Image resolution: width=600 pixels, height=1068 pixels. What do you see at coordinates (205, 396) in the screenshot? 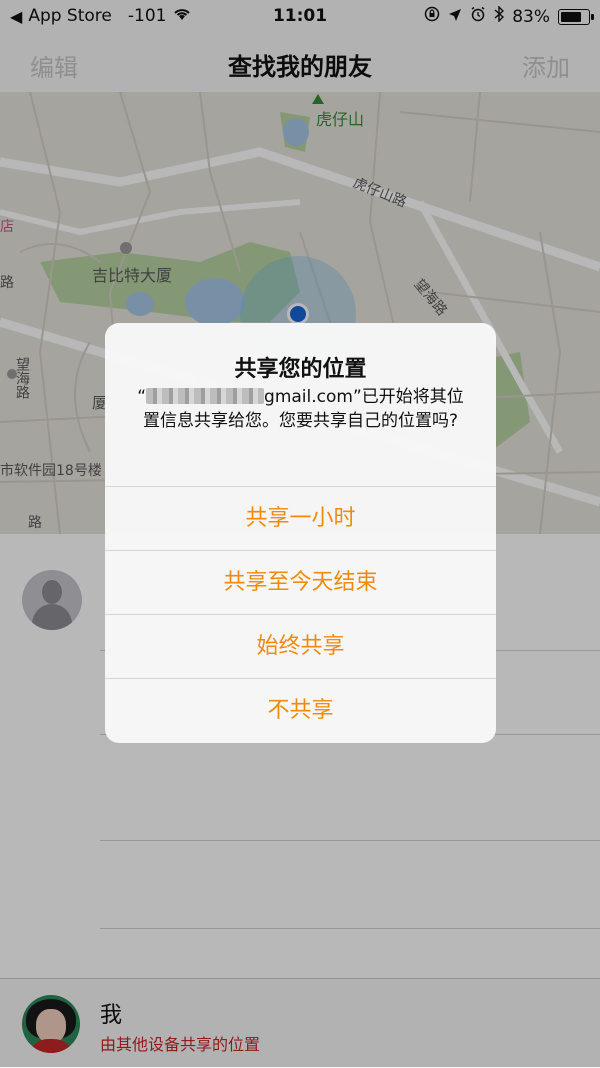
I see `redacted-email` at bounding box center [205, 396].